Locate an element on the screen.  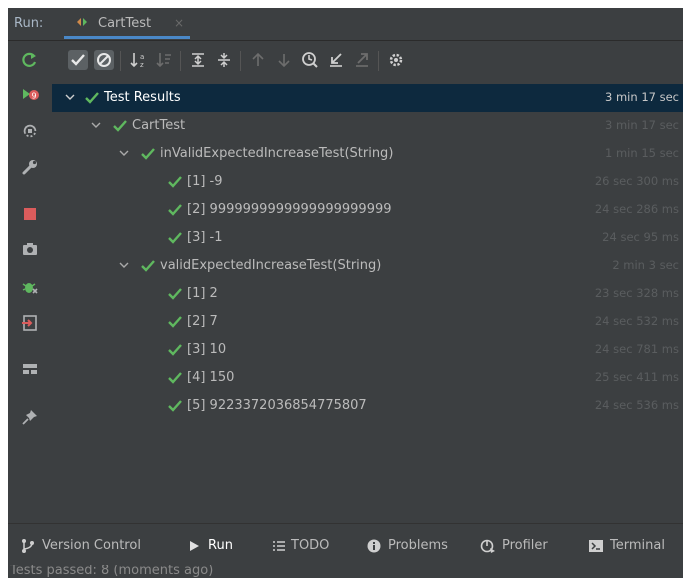
export-tests-icon is located at coordinates (362, 60).